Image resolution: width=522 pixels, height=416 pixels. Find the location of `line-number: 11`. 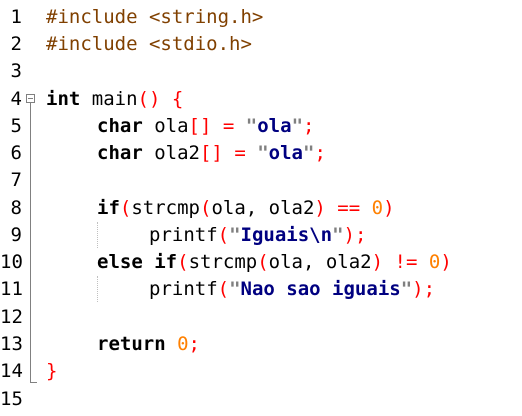

line-number: 11 is located at coordinates (11, 289).